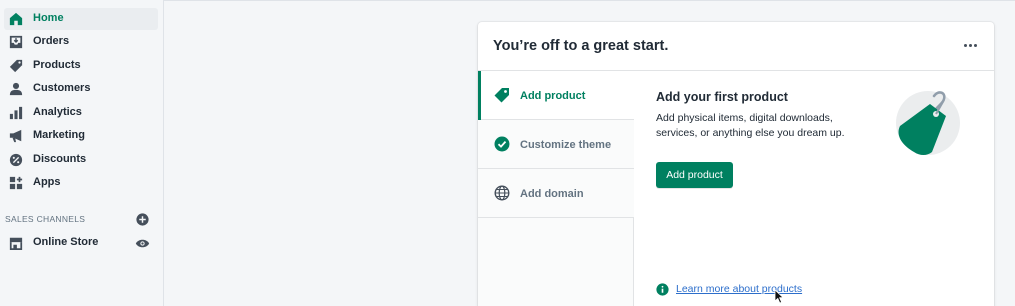 The width and height of the screenshot is (1015, 306). Describe the element at coordinates (16, 243) in the screenshot. I see `store-icon` at that location.